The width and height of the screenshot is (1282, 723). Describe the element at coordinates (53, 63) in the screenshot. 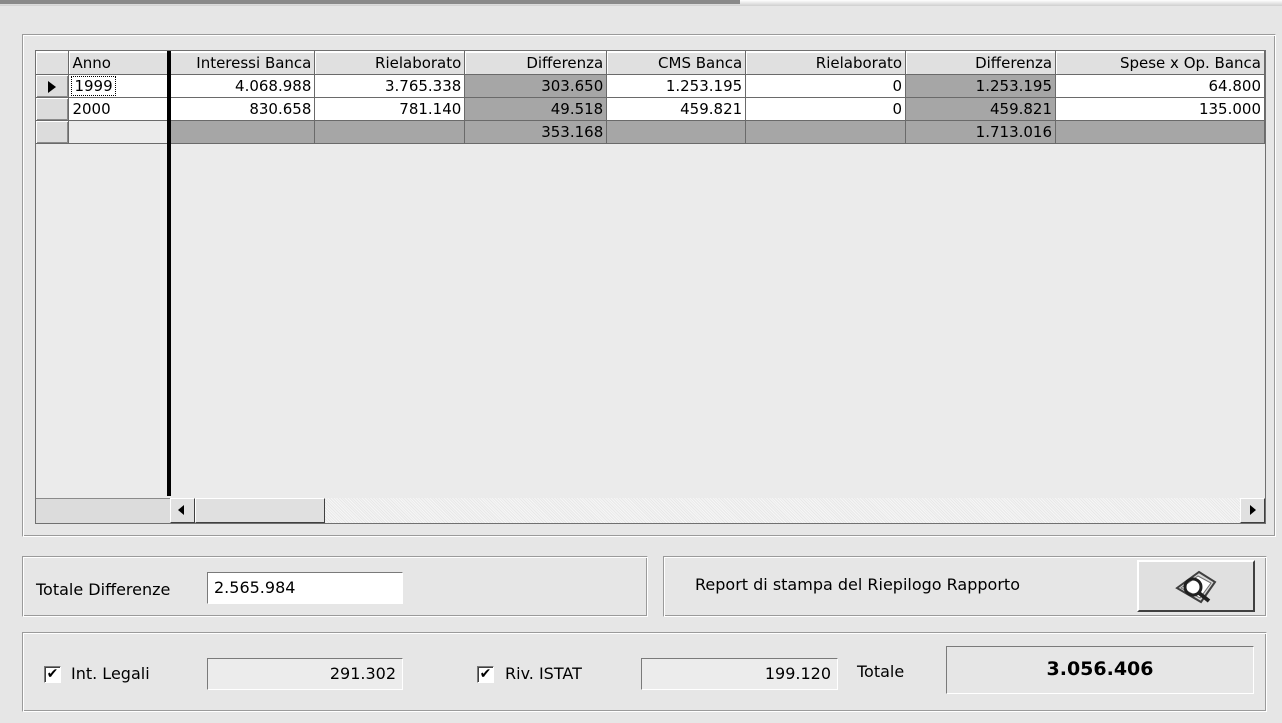

I see `row-selector-header` at that location.